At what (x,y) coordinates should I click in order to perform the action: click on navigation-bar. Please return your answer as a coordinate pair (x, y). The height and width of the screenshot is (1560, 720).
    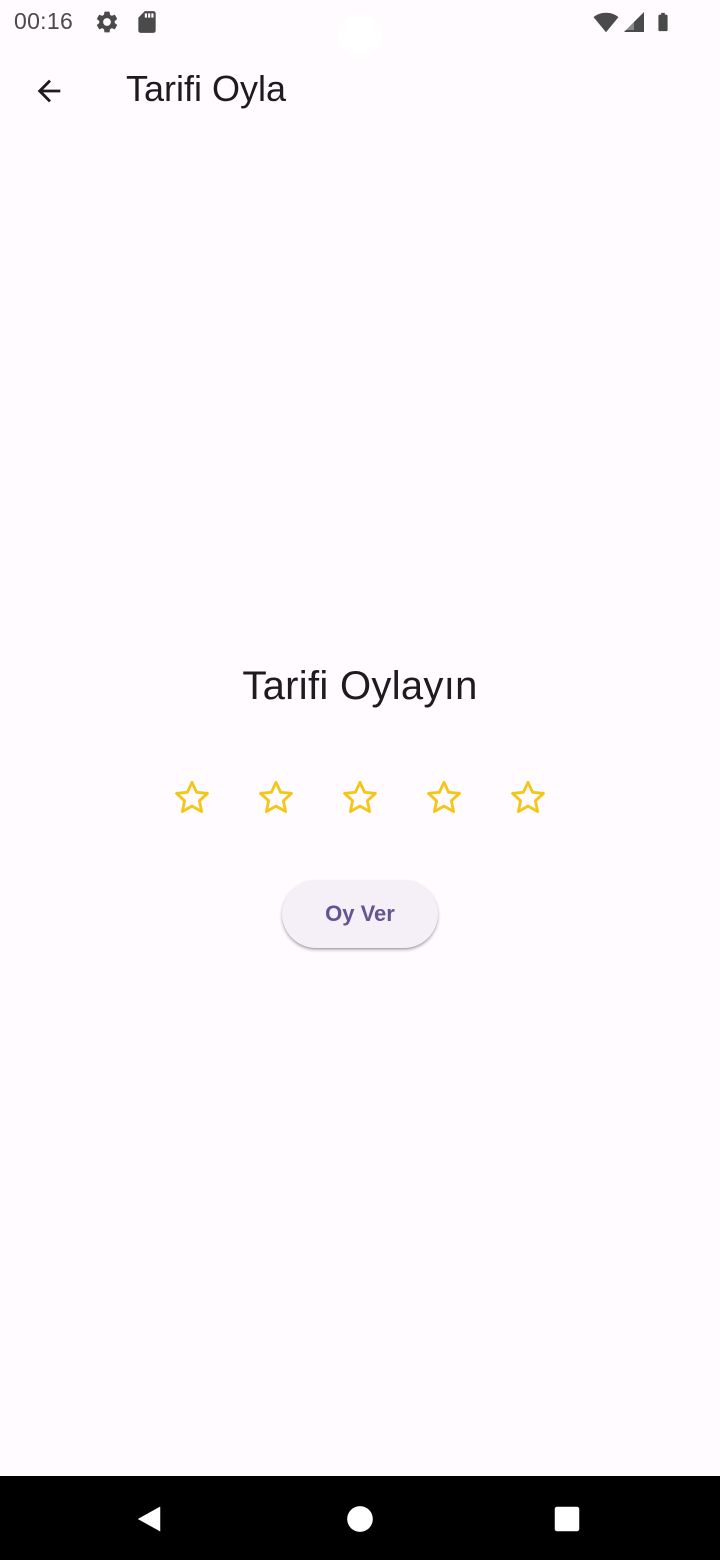
    Looking at the image, I should click on (360, 1518).